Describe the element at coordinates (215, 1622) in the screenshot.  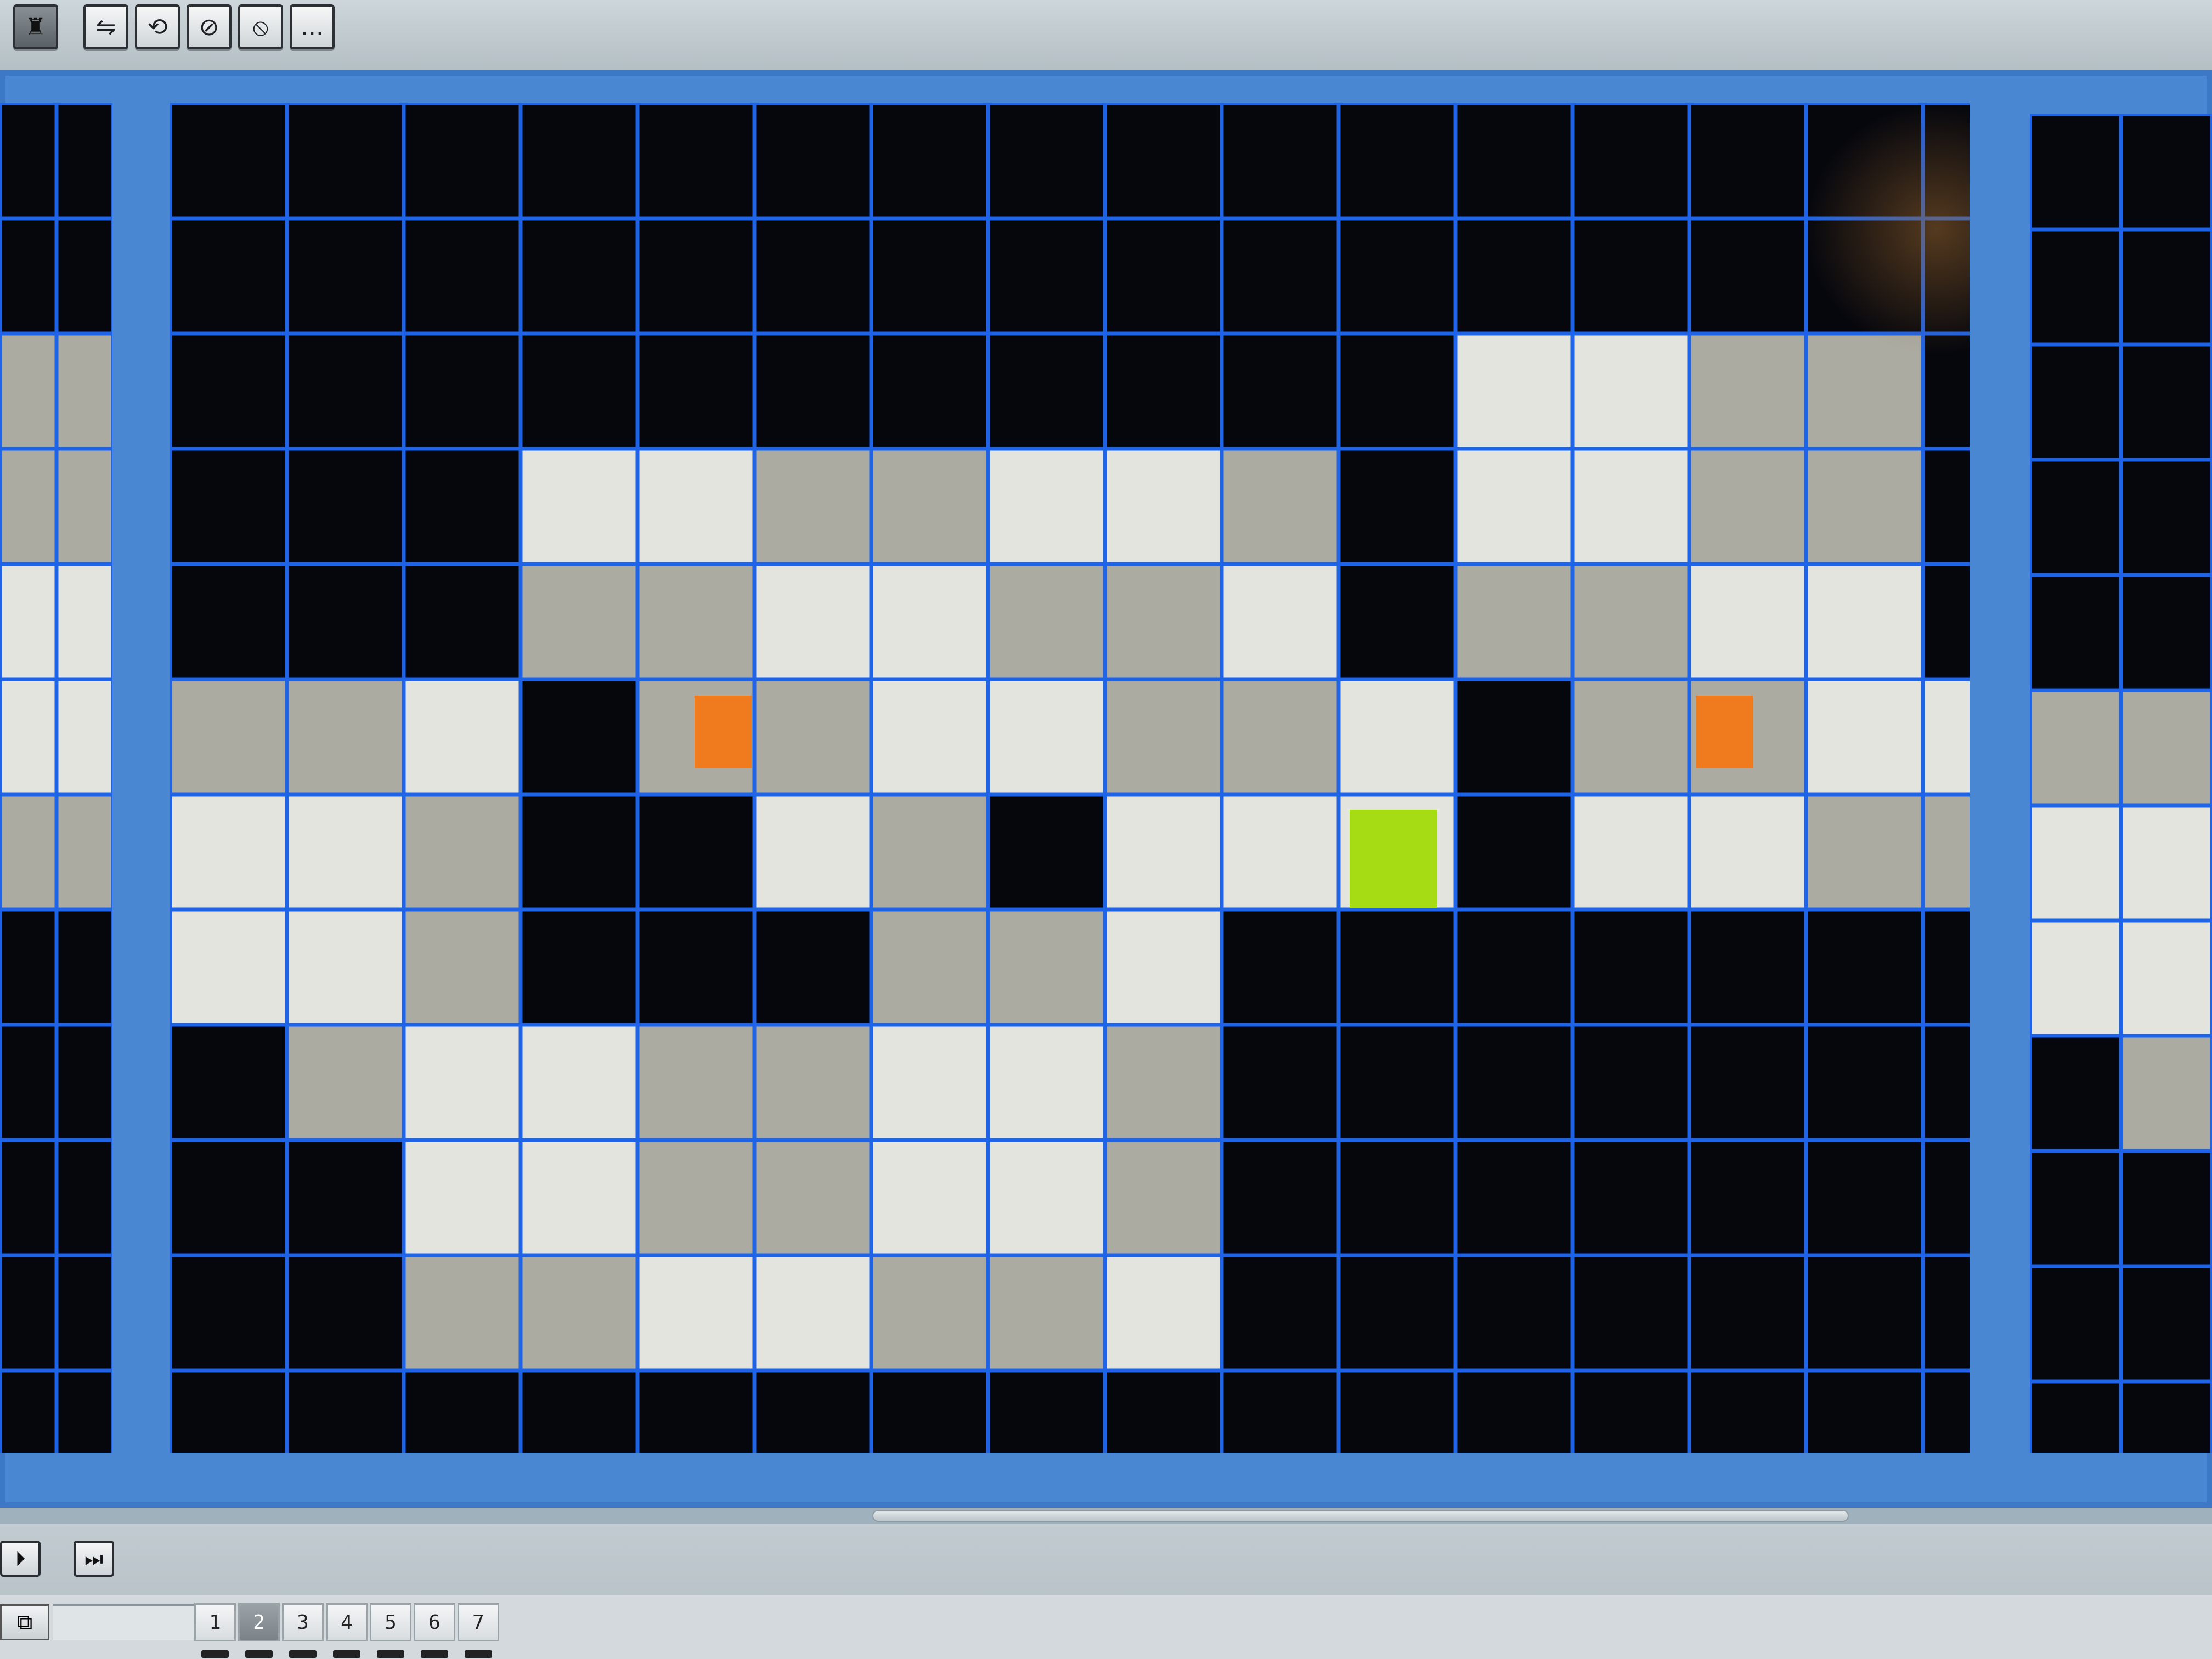
I see `layer-tab-1: 1` at that location.